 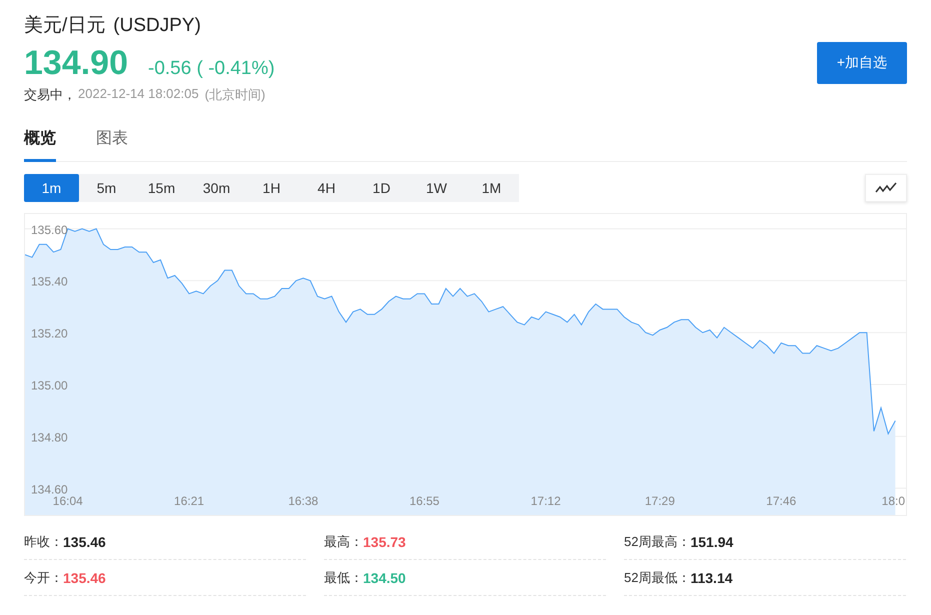 I want to click on price-change: -0.56 ( -0.41%), so click(x=211, y=69).